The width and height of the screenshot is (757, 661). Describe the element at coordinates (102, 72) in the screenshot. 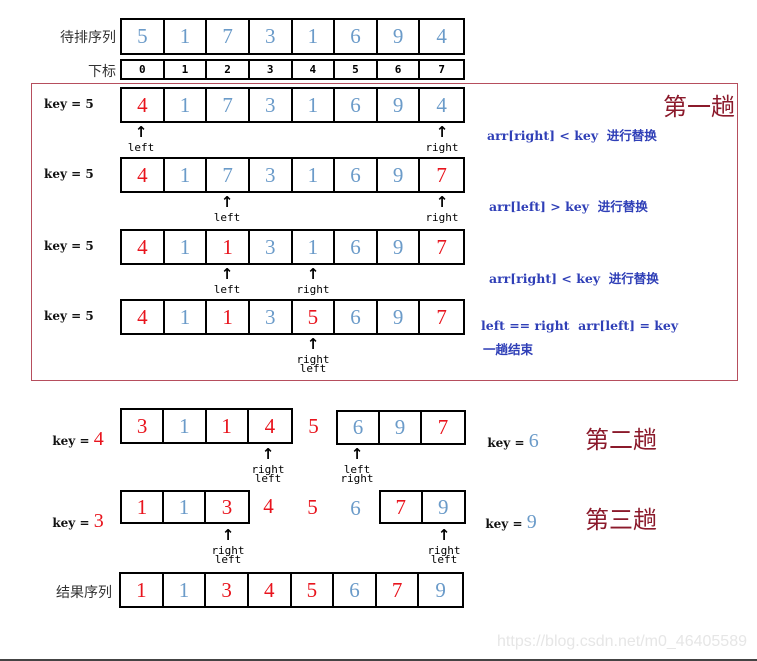

I see `index-label: 下标` at that location.